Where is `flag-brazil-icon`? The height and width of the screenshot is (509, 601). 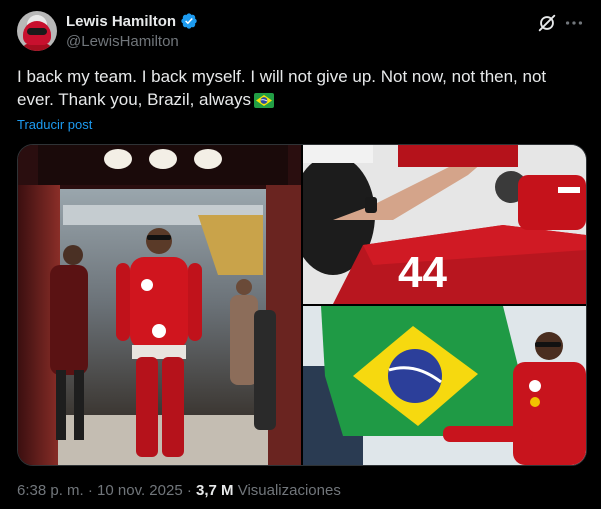 flag-brazil-icon is located at coordinates (264, 100).